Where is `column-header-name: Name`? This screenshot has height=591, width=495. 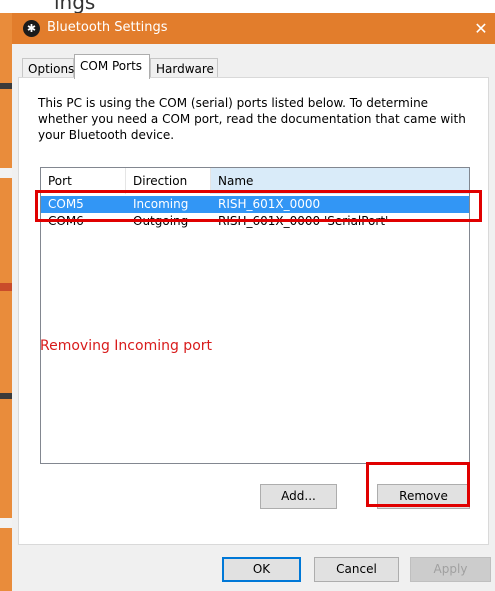 column-header-name: Name is located at coordinates (340, 181).